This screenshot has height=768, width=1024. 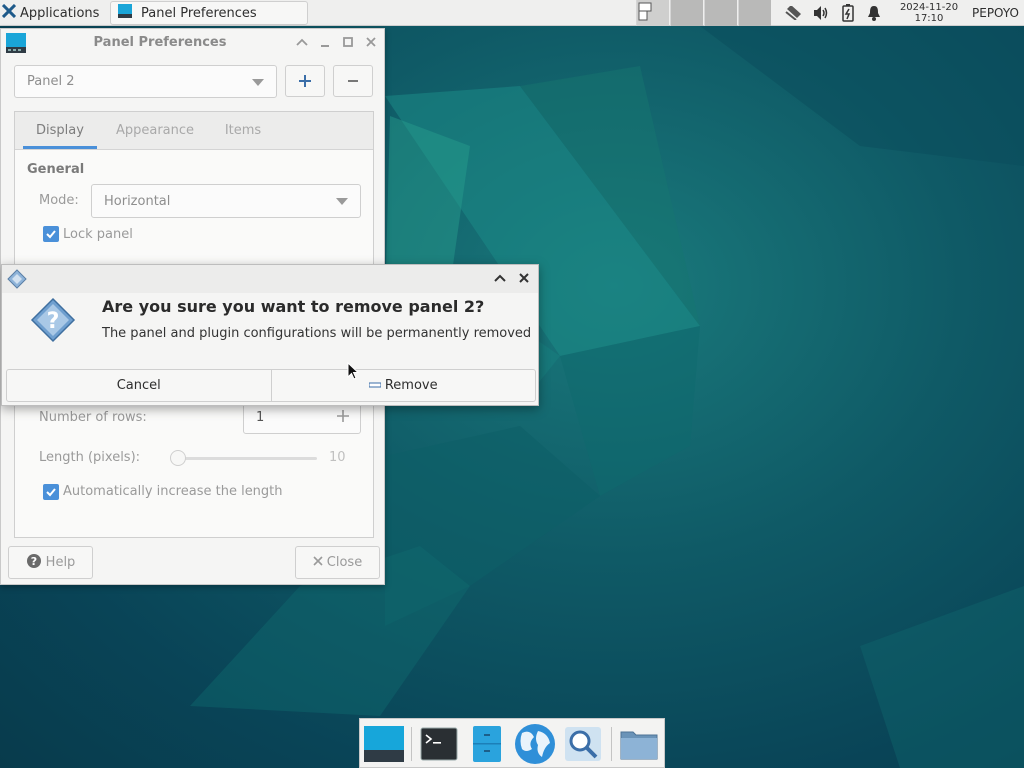 I want to click on maximize-button, so click(x=348, y=42).